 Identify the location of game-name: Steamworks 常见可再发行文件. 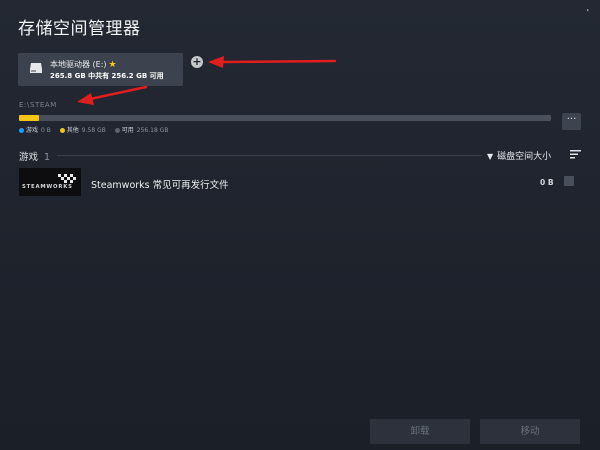
(160, 185).